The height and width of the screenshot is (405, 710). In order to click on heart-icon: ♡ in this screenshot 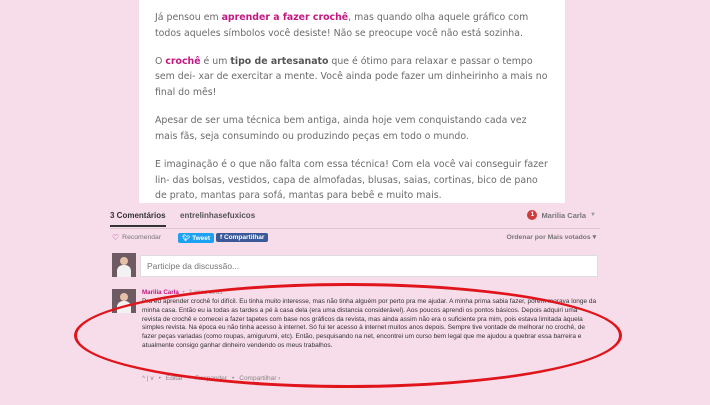, I will do `click(116, 237)`.